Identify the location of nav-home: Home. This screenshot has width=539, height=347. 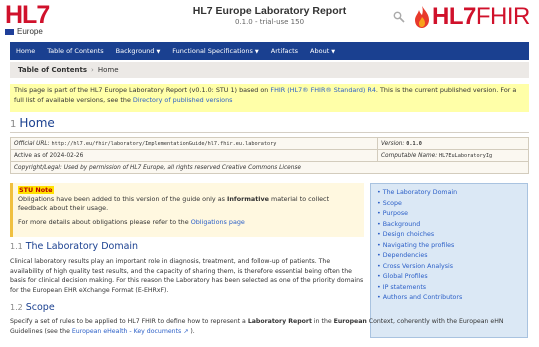
(25, 51).